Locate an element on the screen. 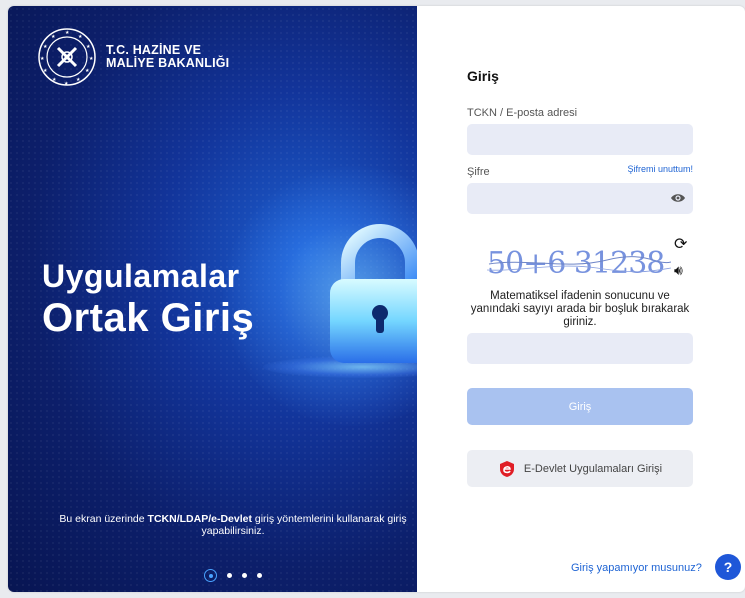 Image resolution: width=745 pixels, height=598 pixels. forgot-password-link: Şifremi unuttum! is located at coordinates (660, 169).